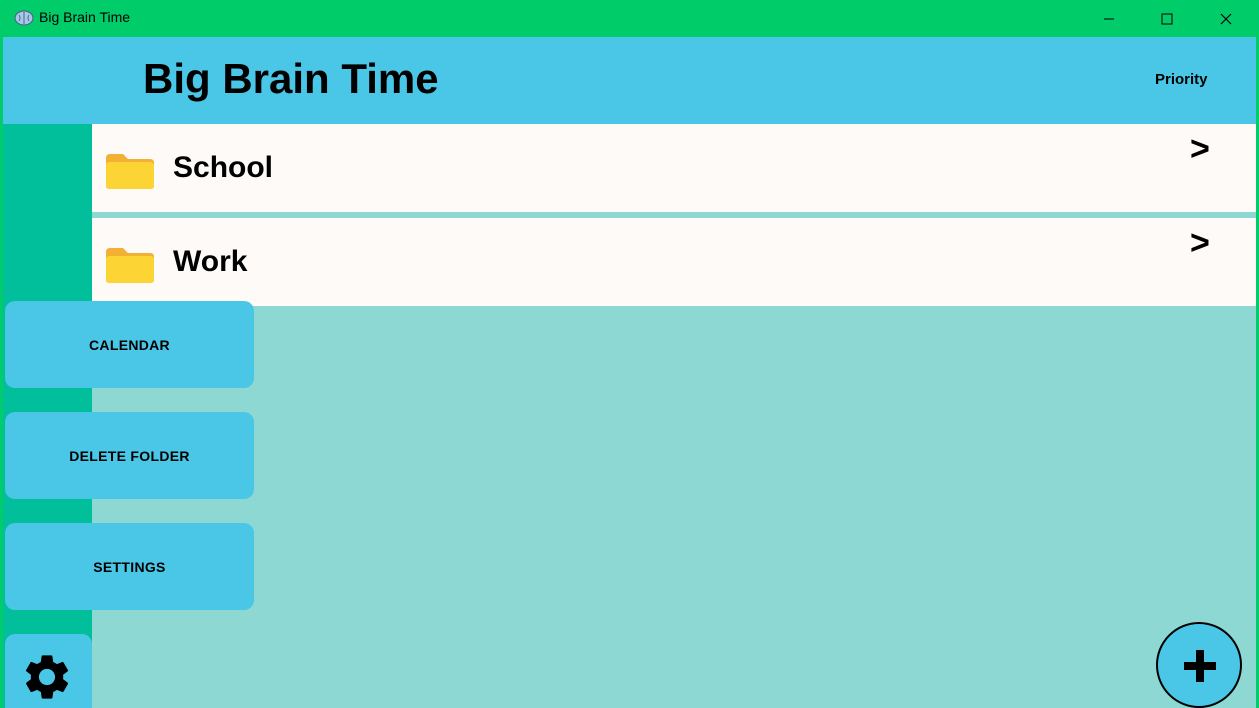  What do you see at coordinates (85, 17) in the screenshot?
I see `window-title: Big Brain Time` at bounding box center [85, 17].